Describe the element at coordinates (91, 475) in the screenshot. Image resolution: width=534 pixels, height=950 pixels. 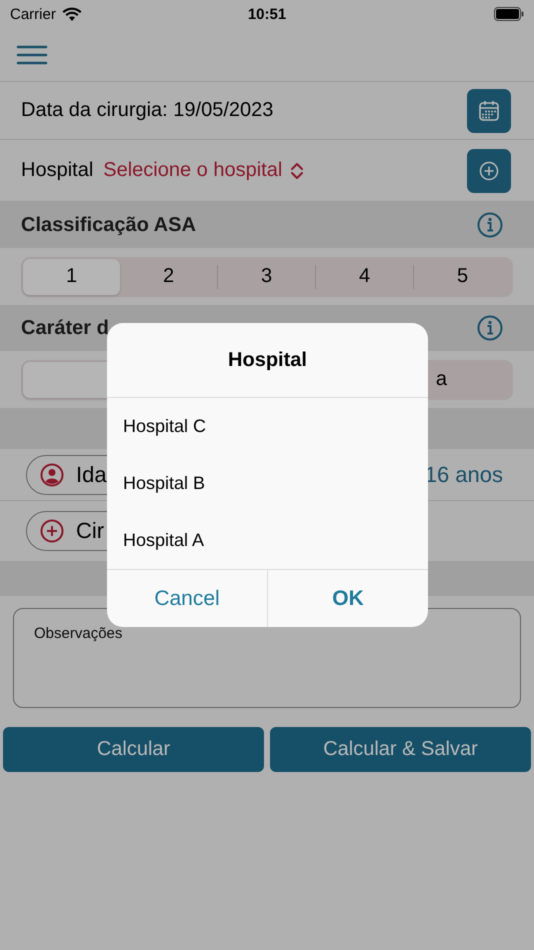
I see `field-label: Ida` at that location.